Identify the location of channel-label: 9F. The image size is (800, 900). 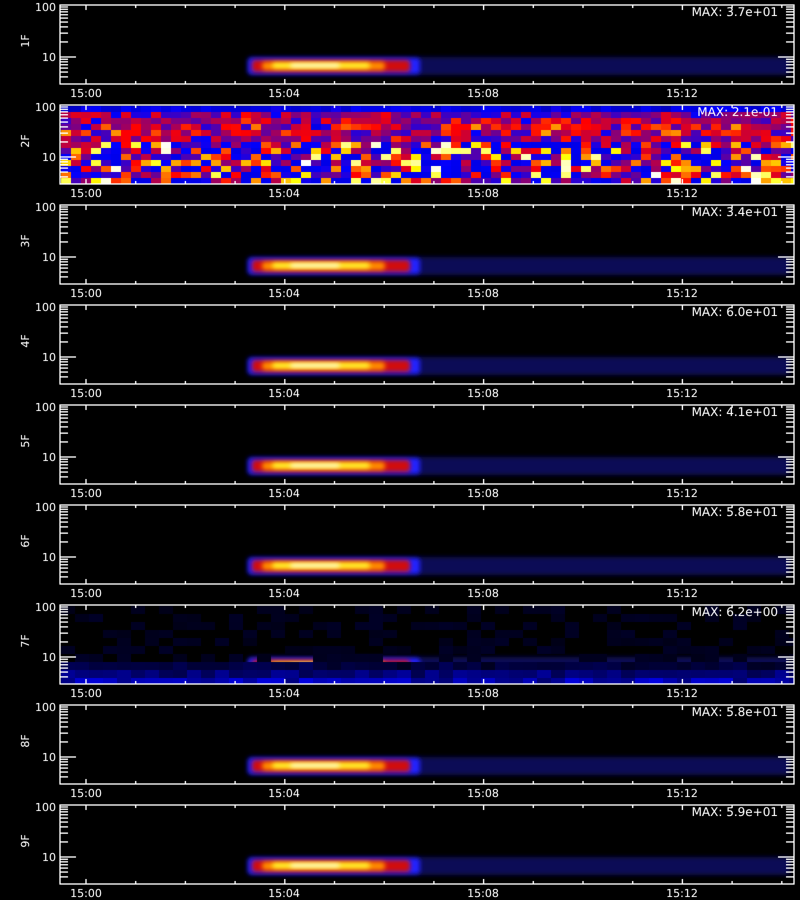
(25, 841).